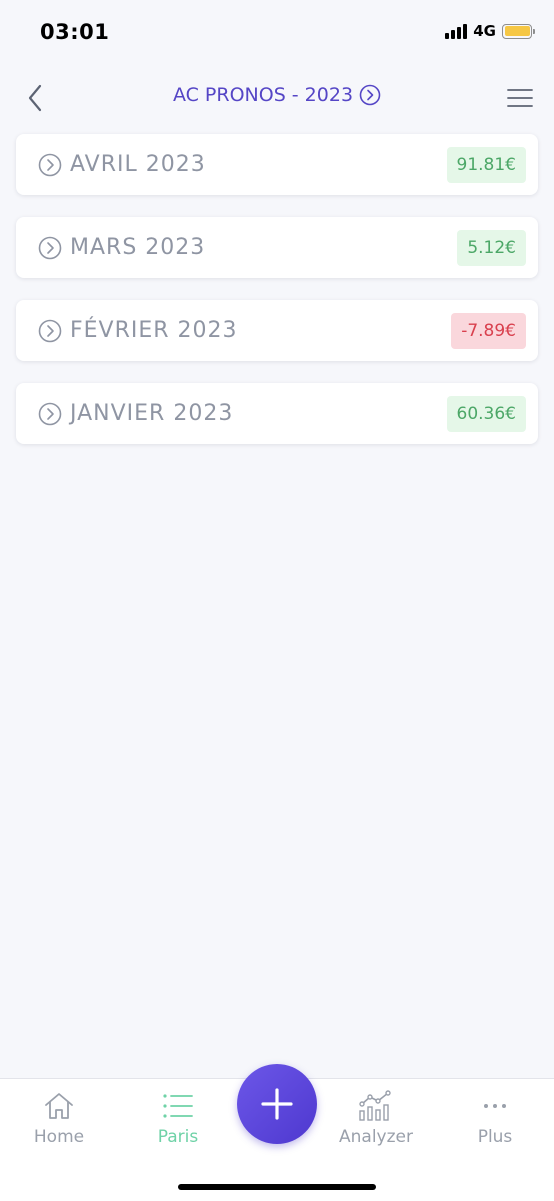 The height and width of the screenshot is (1201, 554). I want to click on plus-icon, so click(277, 1104).